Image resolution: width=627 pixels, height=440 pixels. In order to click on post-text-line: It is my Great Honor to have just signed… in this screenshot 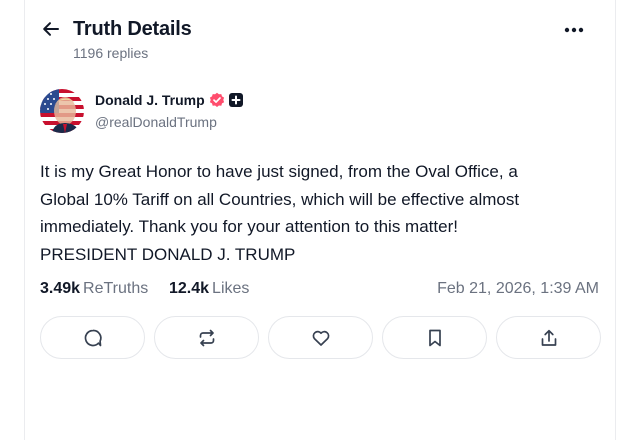, I will do `click(279, 171)`.